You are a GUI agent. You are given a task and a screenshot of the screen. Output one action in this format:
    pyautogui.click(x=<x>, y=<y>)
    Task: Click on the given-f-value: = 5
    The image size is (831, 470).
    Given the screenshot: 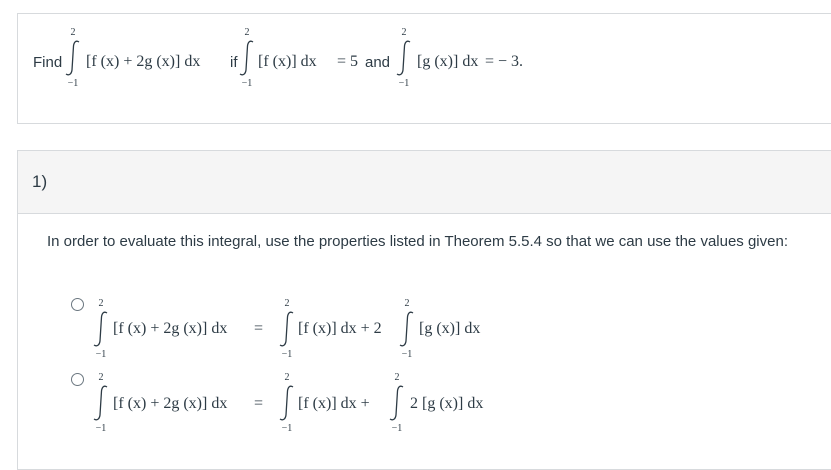 What is the action you would take?
    pyautogui.click(x=348, y=61)
    